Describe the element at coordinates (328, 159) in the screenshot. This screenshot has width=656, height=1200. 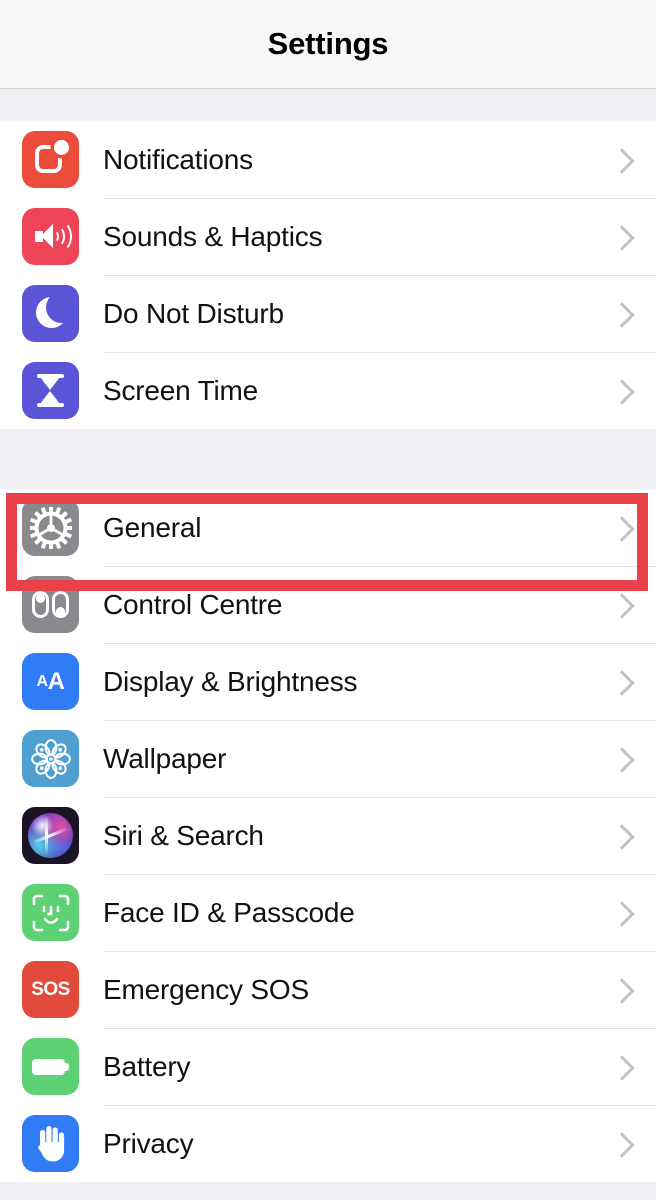
I see `settings-row-notifications: Notifications` at that location.